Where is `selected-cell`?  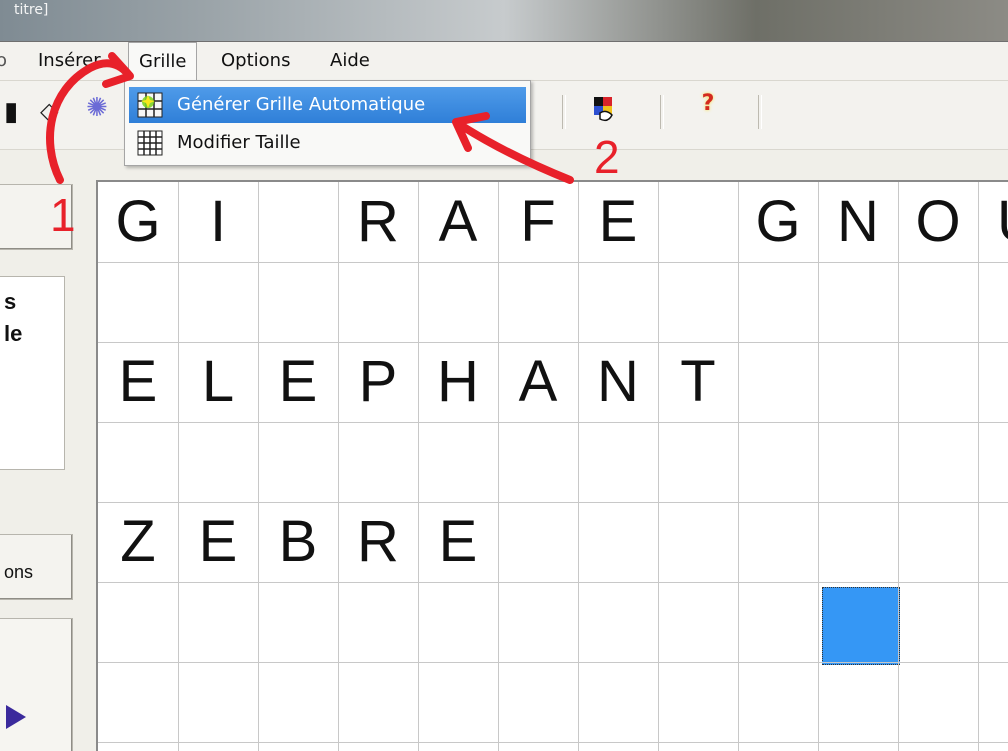
selected-cell is located at coordinates (861, 626).